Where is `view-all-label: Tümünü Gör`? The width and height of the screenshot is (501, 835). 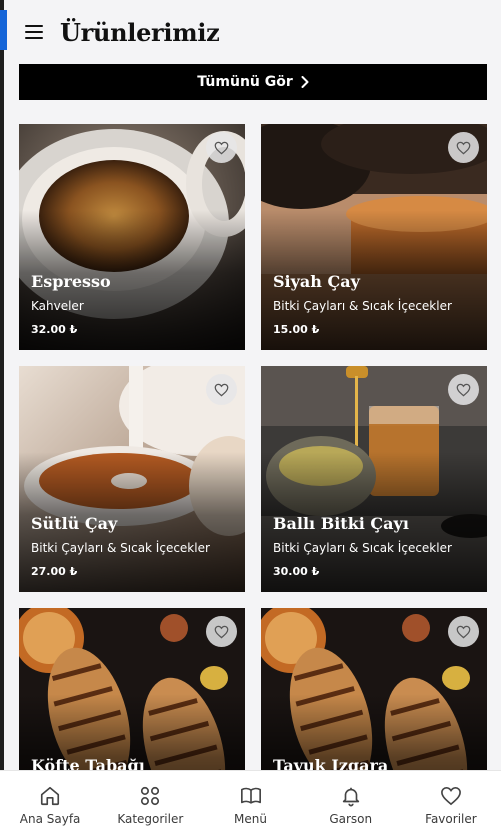 view-all-label: Tümünü Gör is located at coordinates (245, 82).